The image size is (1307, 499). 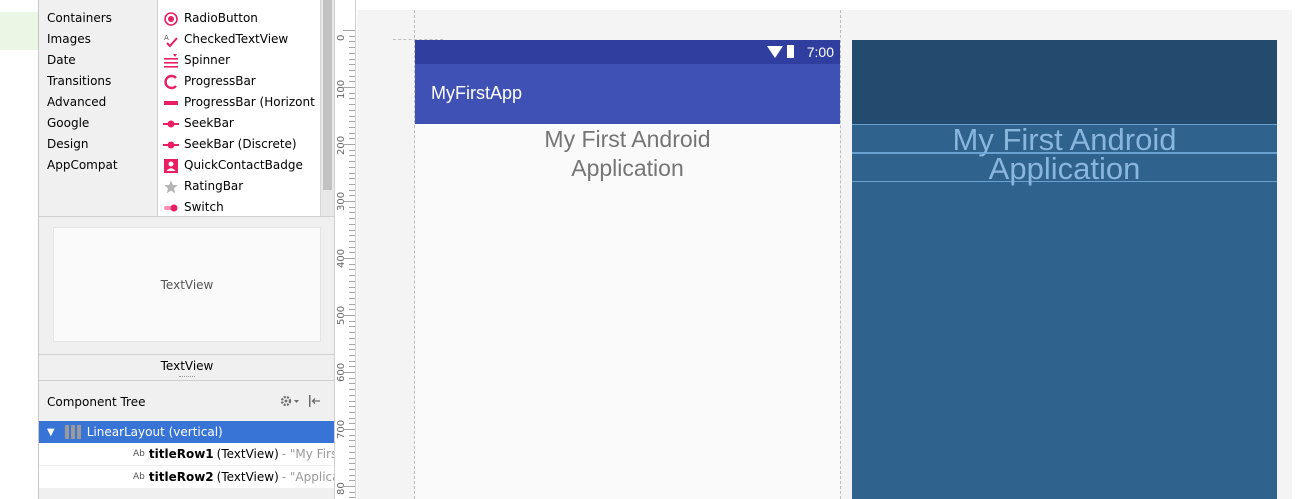 What do you see at coordinates (61, 60) in the screenshot?
I see `category-date: Date` at bounding box center [61, 60].